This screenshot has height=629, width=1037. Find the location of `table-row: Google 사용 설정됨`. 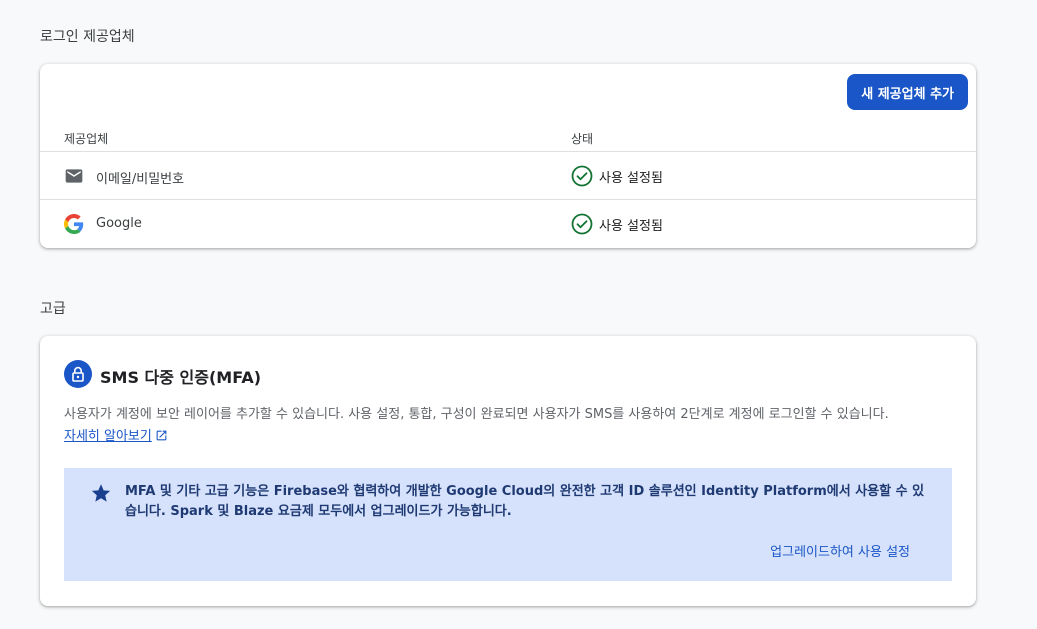

table-row: Google 사용 설정됨 is located at coordinates (508, 224).